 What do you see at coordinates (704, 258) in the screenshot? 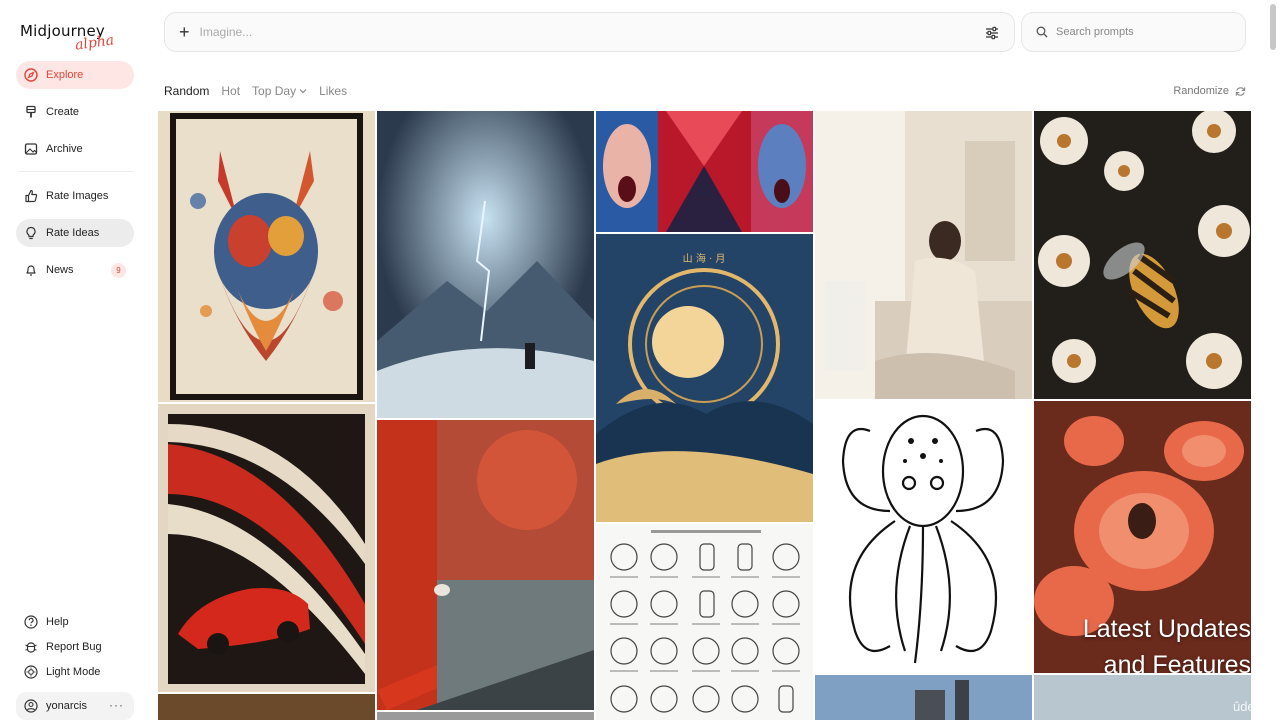
I see `artwork-title-glyphs: 山 海 · 月` at bounding box center [704, 258].